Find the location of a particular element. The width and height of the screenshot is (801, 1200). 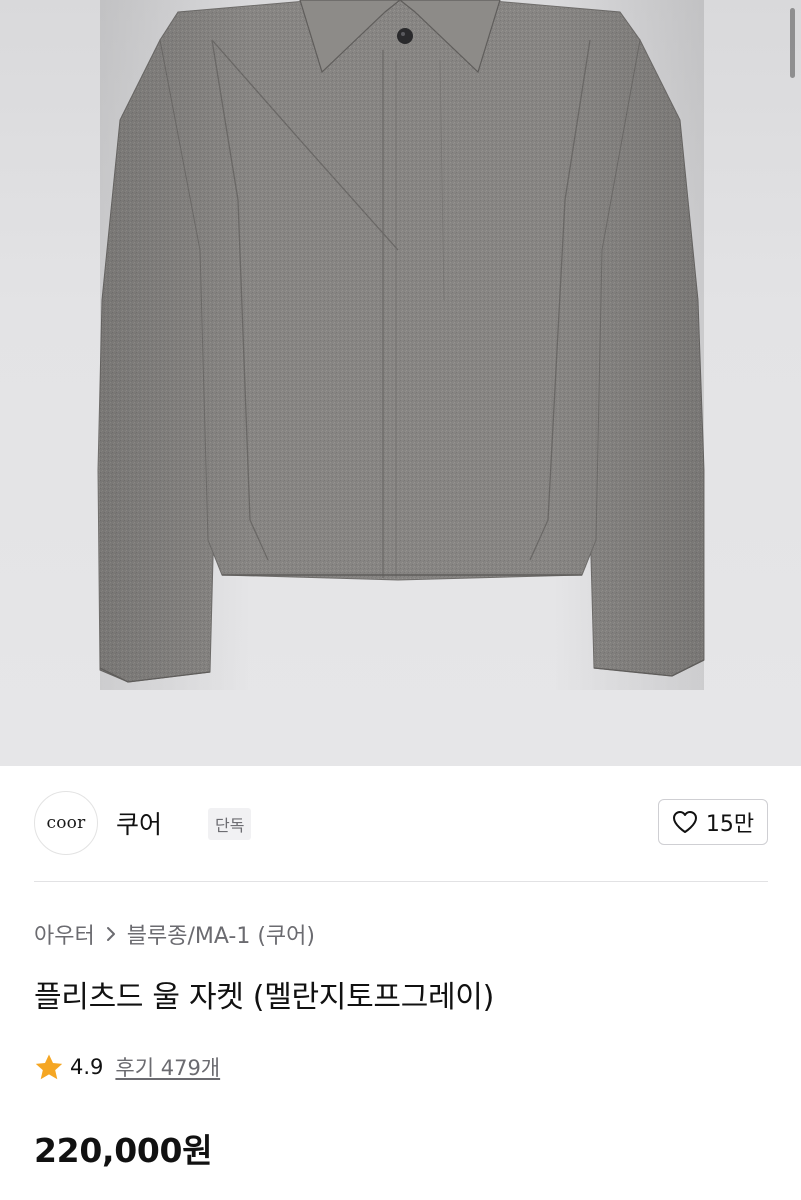

like-button: 15만 is located at coordinates (713, 822).